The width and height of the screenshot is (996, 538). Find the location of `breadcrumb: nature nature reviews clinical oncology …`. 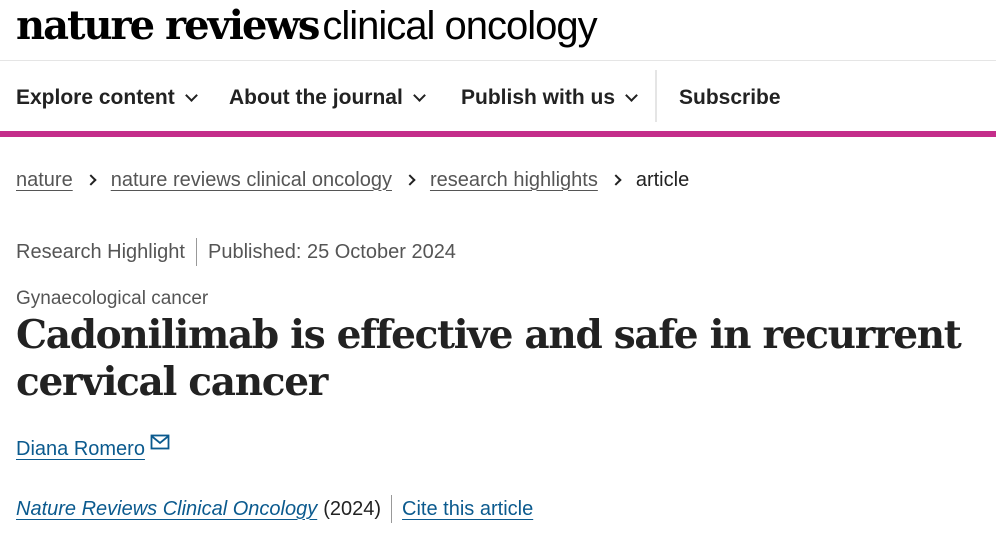

breadcrumb: nature nature reviews clinical oncology … is located at coordinates (352, 180).